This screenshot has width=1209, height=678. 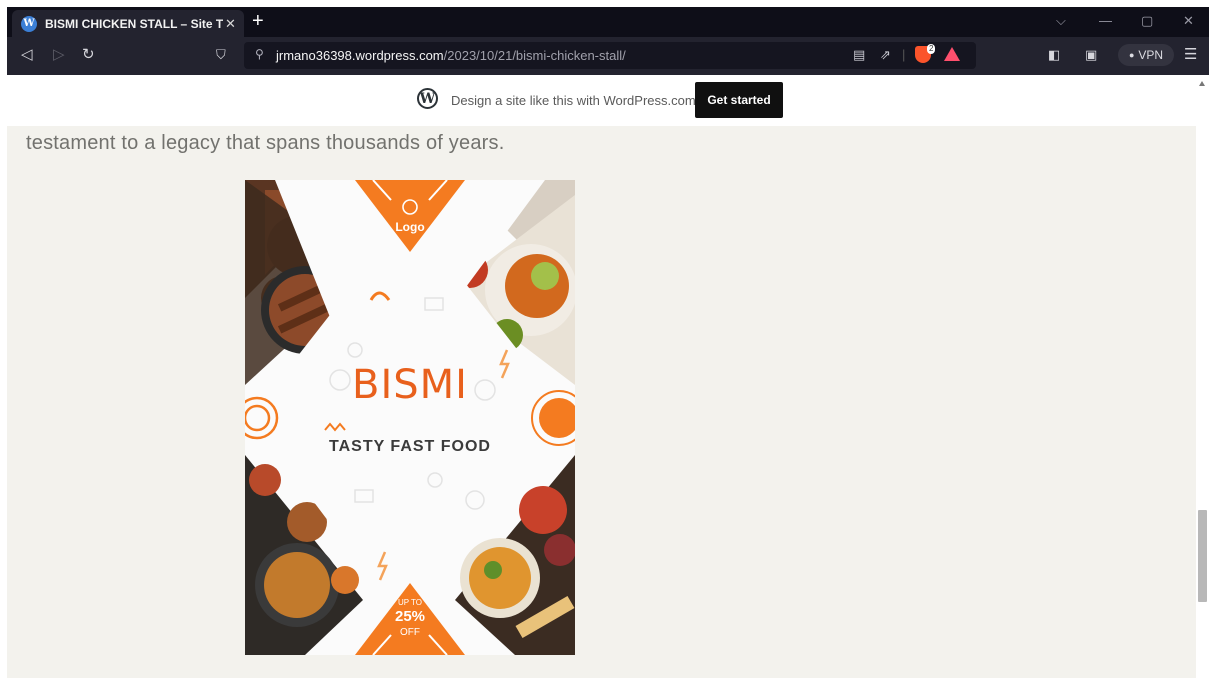 I want to click on minimize-icon: —, so click(x=1105, y=20).